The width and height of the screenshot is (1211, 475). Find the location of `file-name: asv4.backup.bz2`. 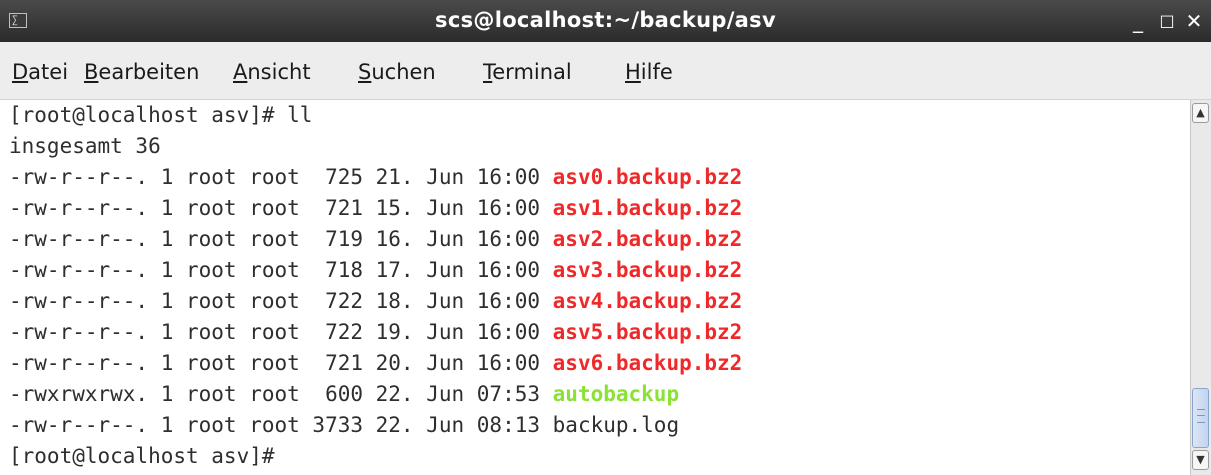

file-name: asv4.backup.bz2 is located at coordinates (647, 301).